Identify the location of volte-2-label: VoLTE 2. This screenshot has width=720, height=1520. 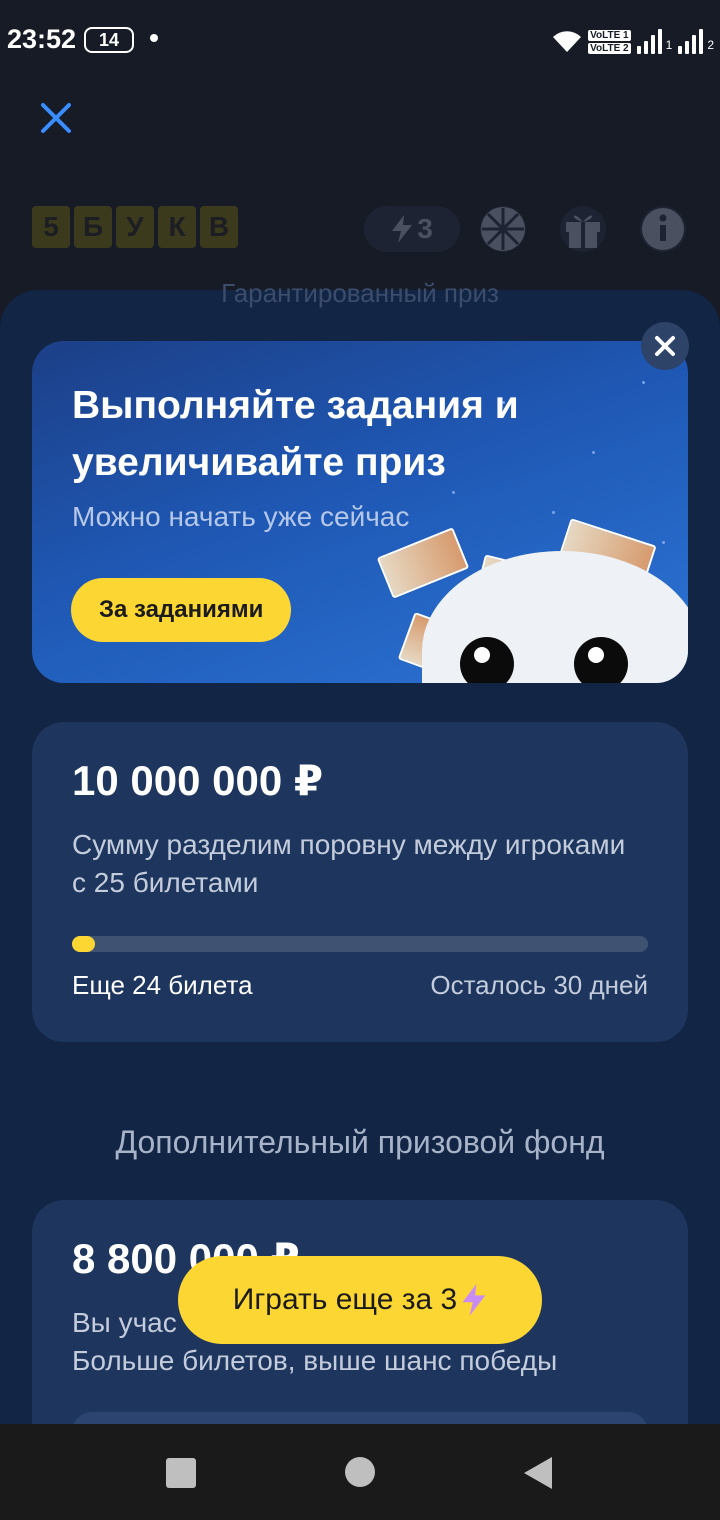
(609, 48).